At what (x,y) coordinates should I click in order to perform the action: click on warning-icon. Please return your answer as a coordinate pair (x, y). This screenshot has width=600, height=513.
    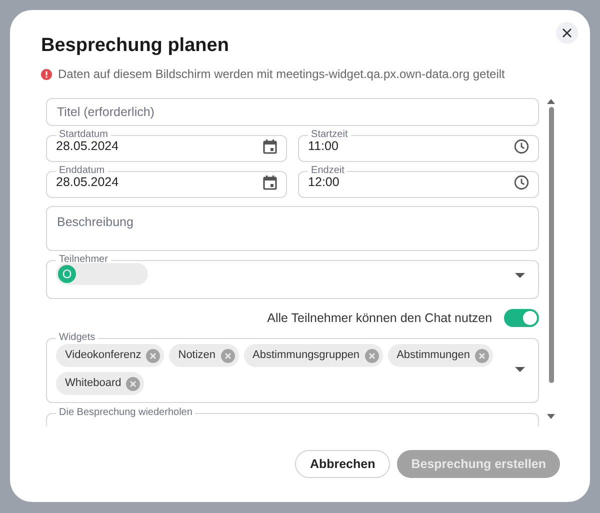
    Looking at the image, I should click on (46, 74).